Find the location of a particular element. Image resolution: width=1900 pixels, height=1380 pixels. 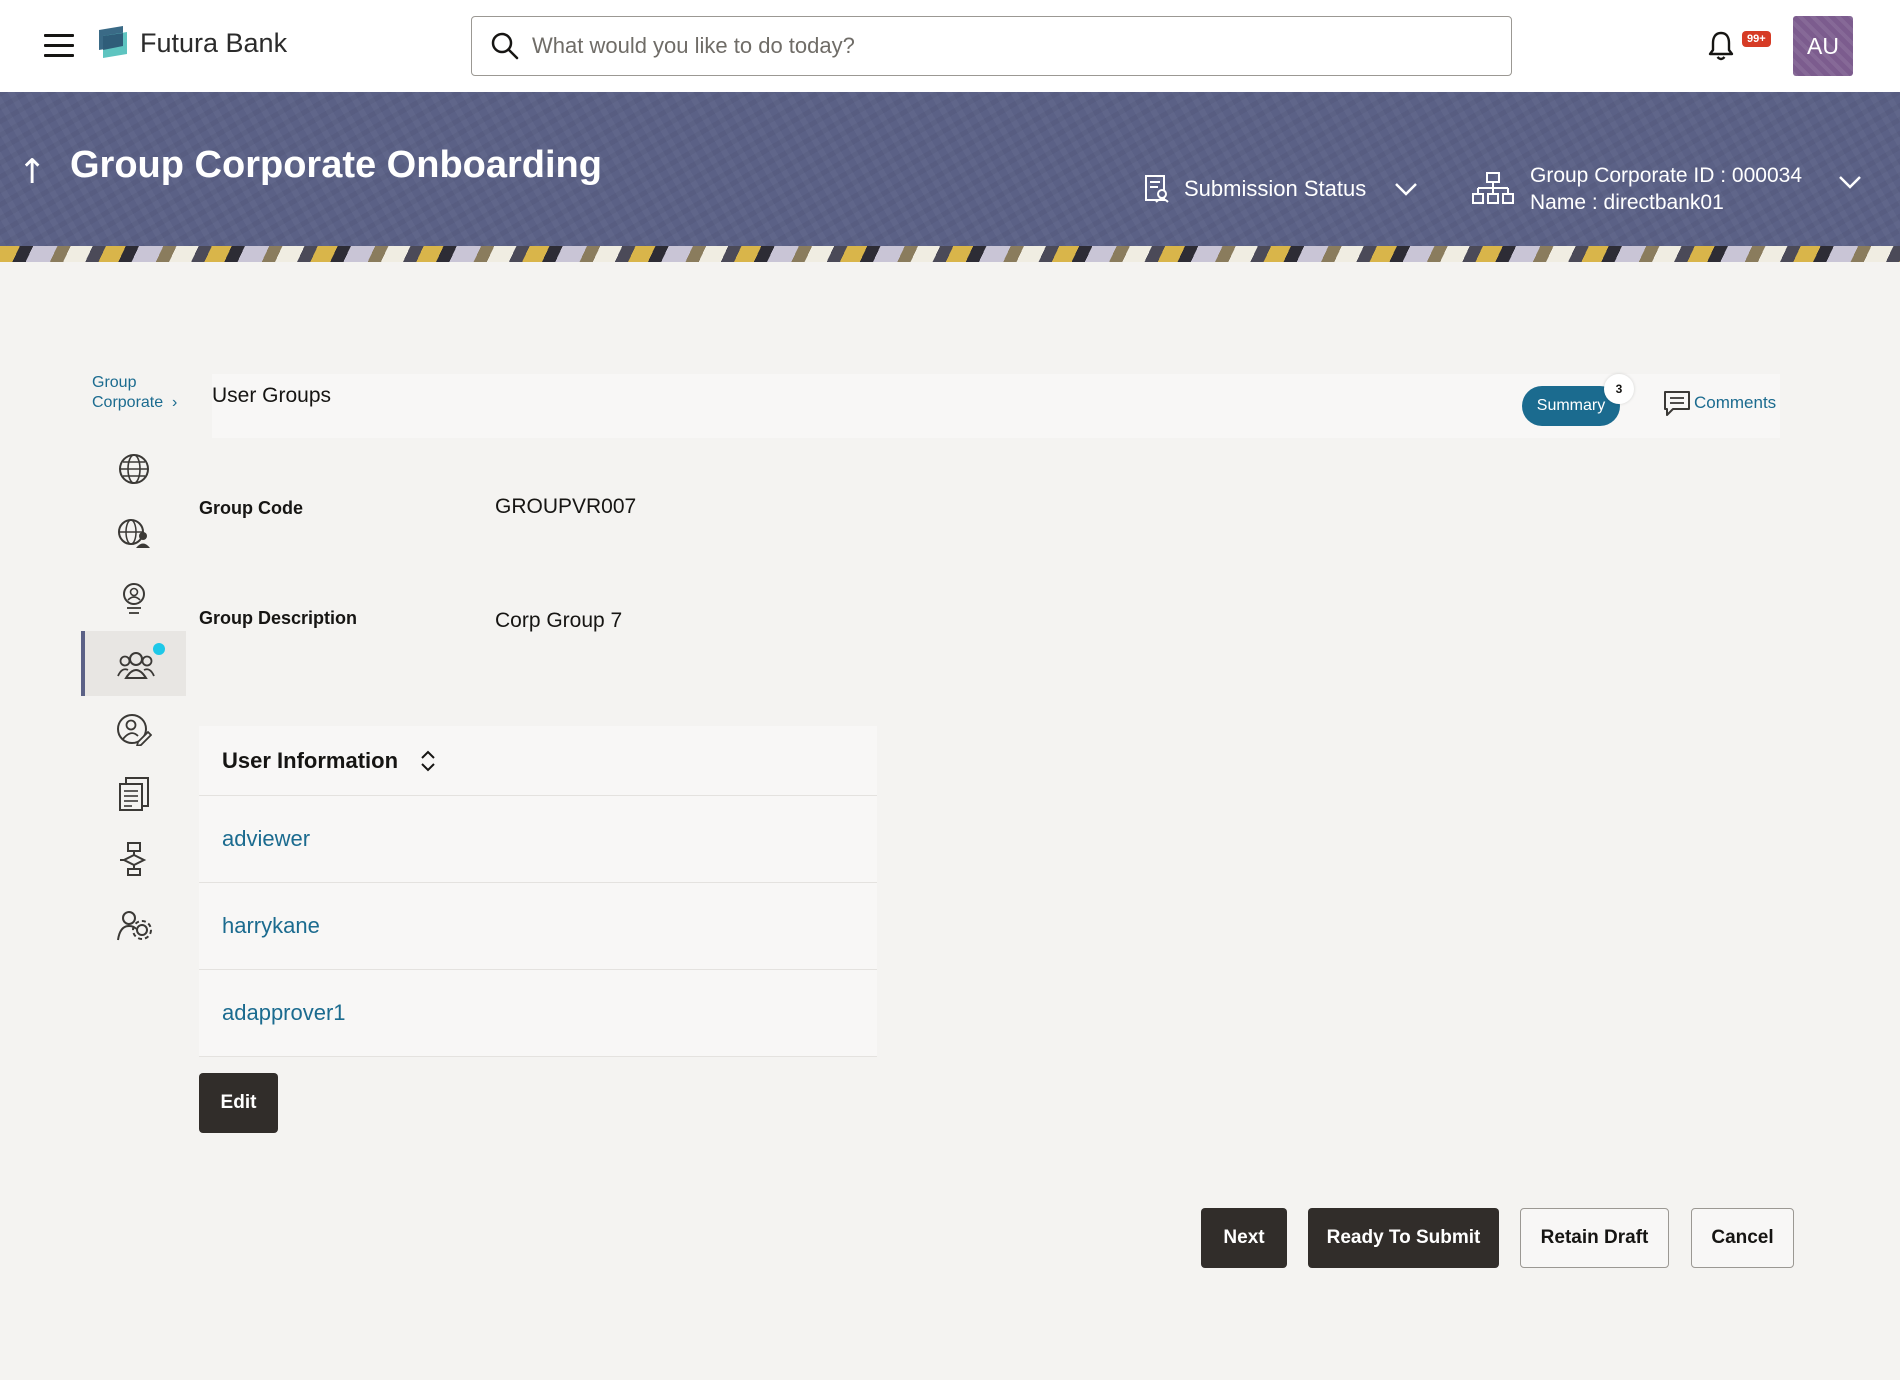

nav-step-user-profile is located at coordinates (133, 598).